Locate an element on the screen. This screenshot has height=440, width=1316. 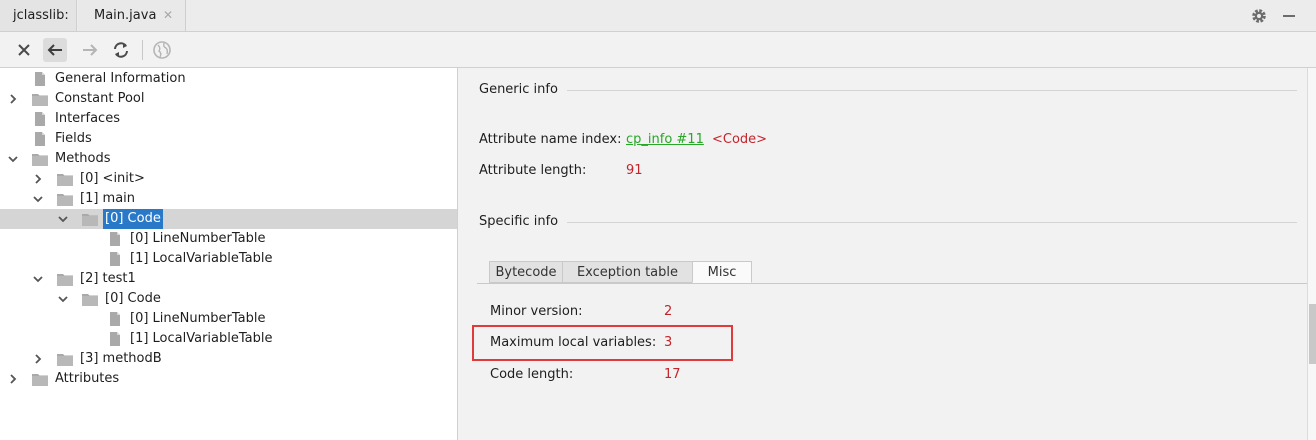
specific-info-title: Specific info is located at coordinates (519, 221).